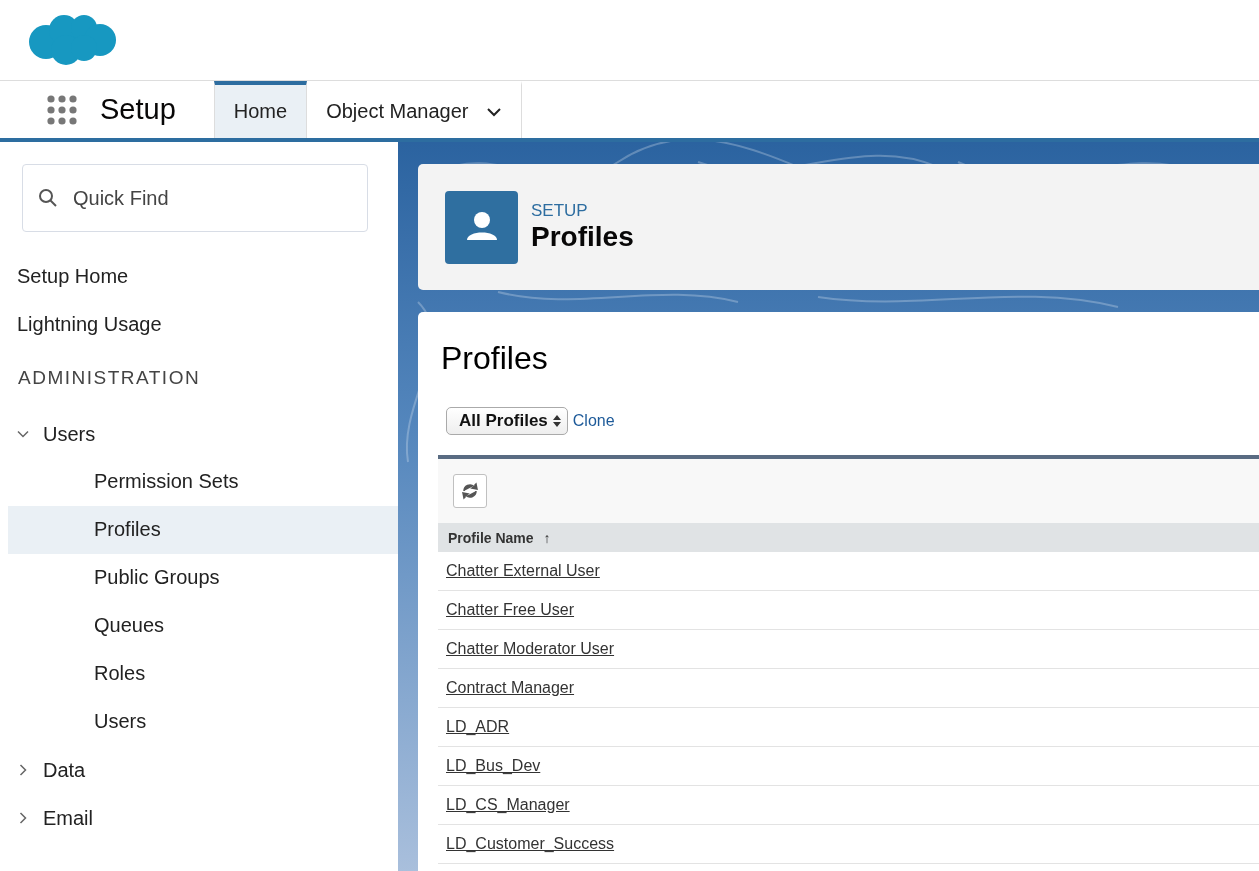 Image resolution: width=1259 pixels, height=871 pixels. What do you see at coordinates (203, 482) in the screenshot?
I see `tree-item: Permission Sets` at bounding box center [203, 482].